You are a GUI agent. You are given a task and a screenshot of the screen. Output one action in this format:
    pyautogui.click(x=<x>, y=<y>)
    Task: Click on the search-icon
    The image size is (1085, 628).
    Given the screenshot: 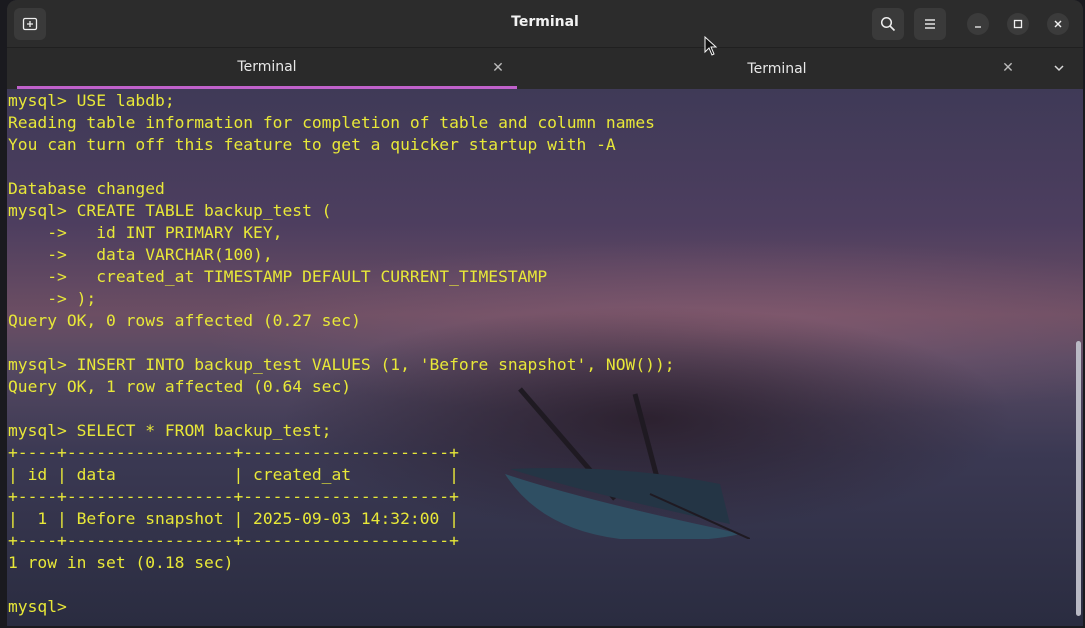 What is the action you would take?
    pyautogui.click(x=888, y=24)
    